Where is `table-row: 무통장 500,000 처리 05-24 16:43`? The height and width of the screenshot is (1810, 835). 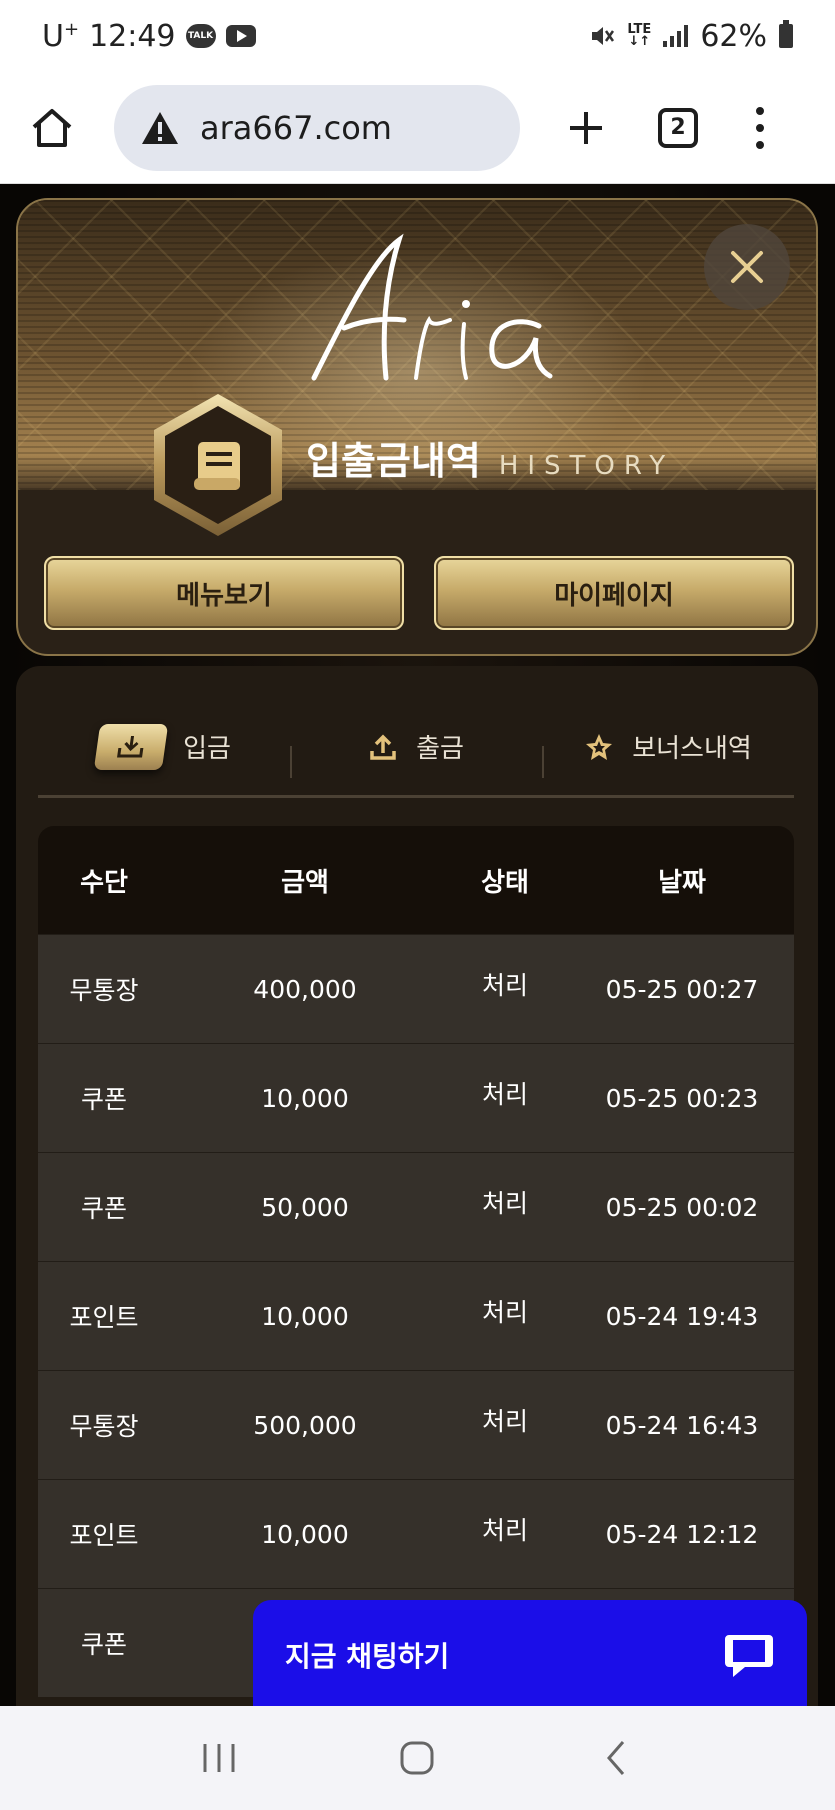
table-row: 무통장 500,000 처리 05-24 16:43 is located at coordinates (416, 1424).